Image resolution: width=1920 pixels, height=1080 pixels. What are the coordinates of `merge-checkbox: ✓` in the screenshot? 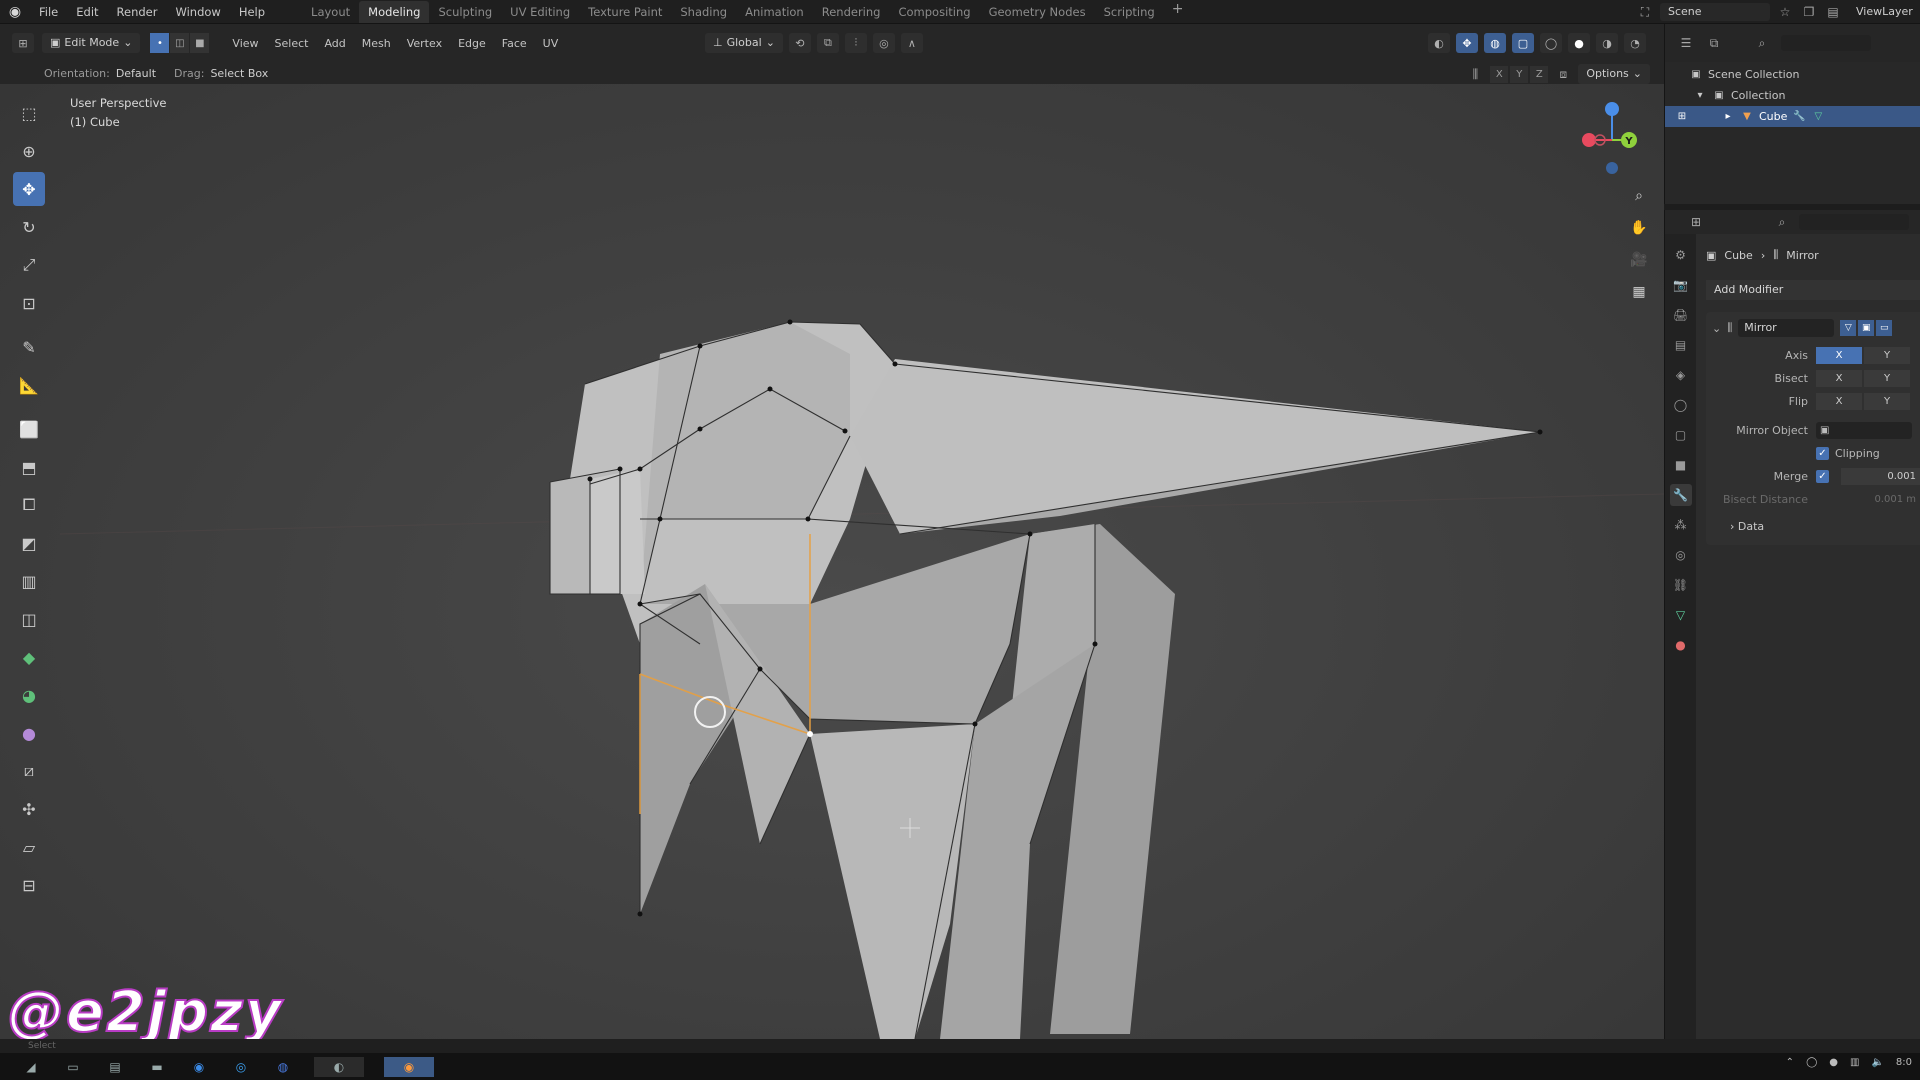 It's located at (1822, 476).